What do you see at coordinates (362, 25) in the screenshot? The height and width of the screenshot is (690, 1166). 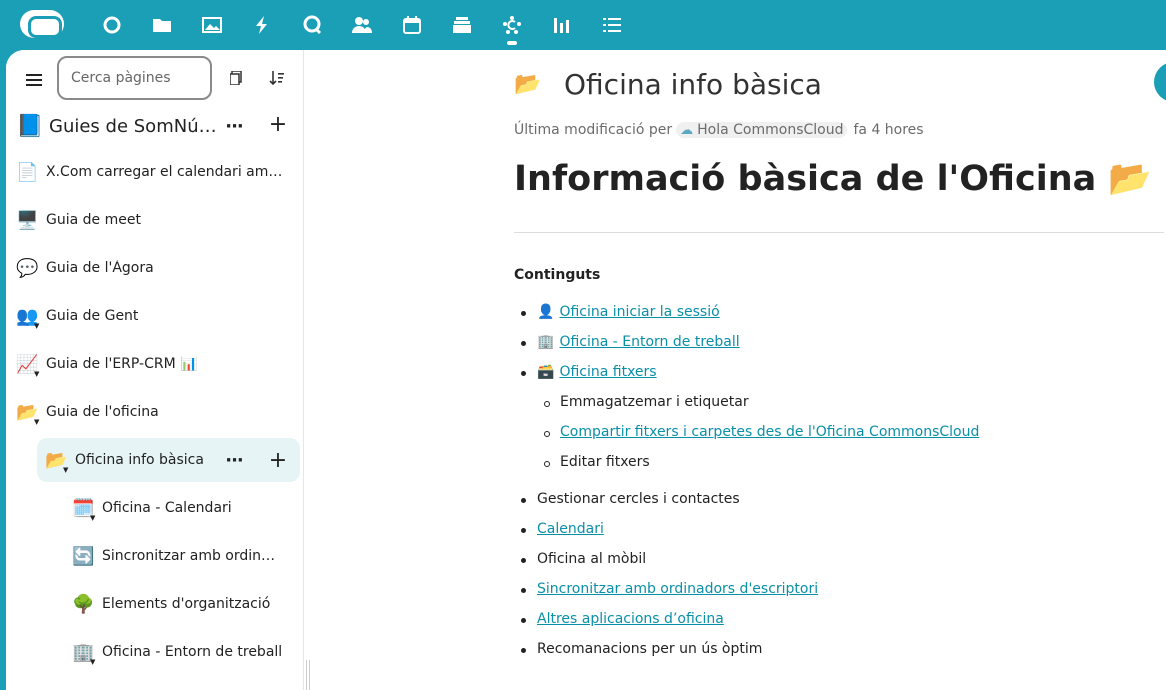 I see `contacts-icon` at bounding box center [362, 25].